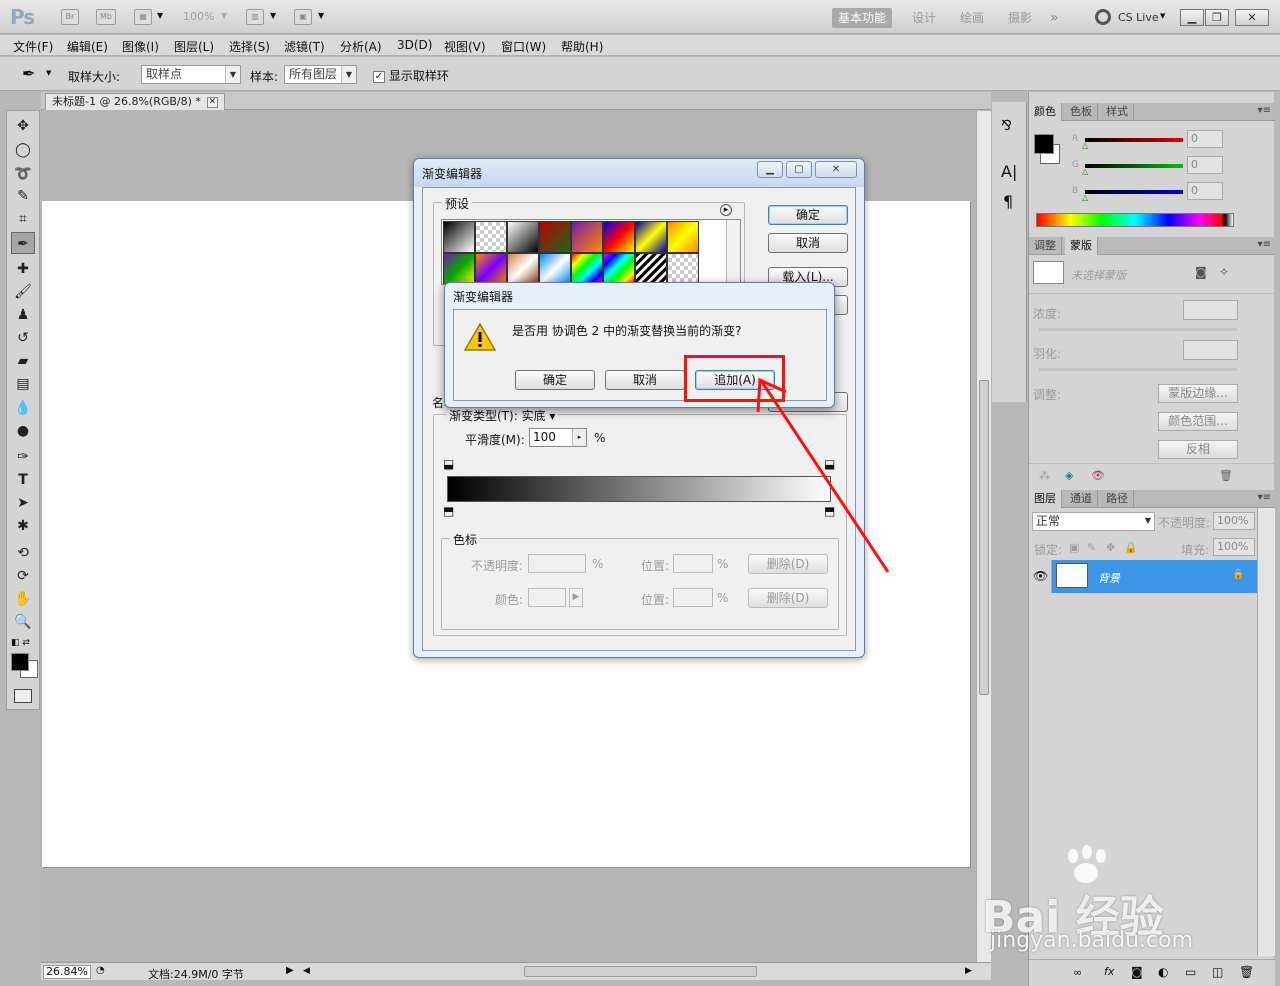  Describe the element at coordinates (100, 970) in the screenshot. I see `status-icon: ◔` at that location.